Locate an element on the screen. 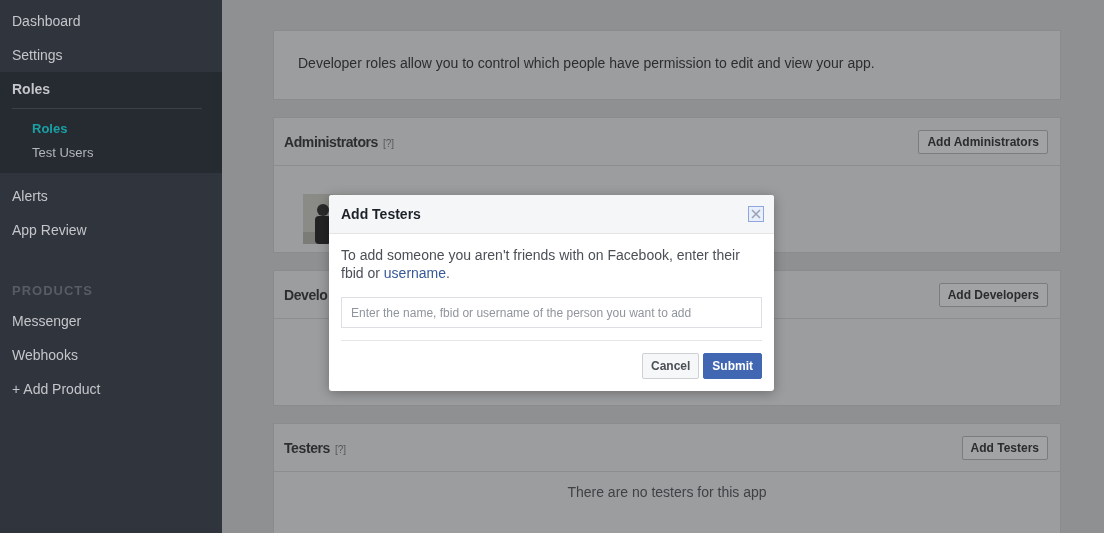  cancel-button: Cancel is located at coordinates (670, 366).